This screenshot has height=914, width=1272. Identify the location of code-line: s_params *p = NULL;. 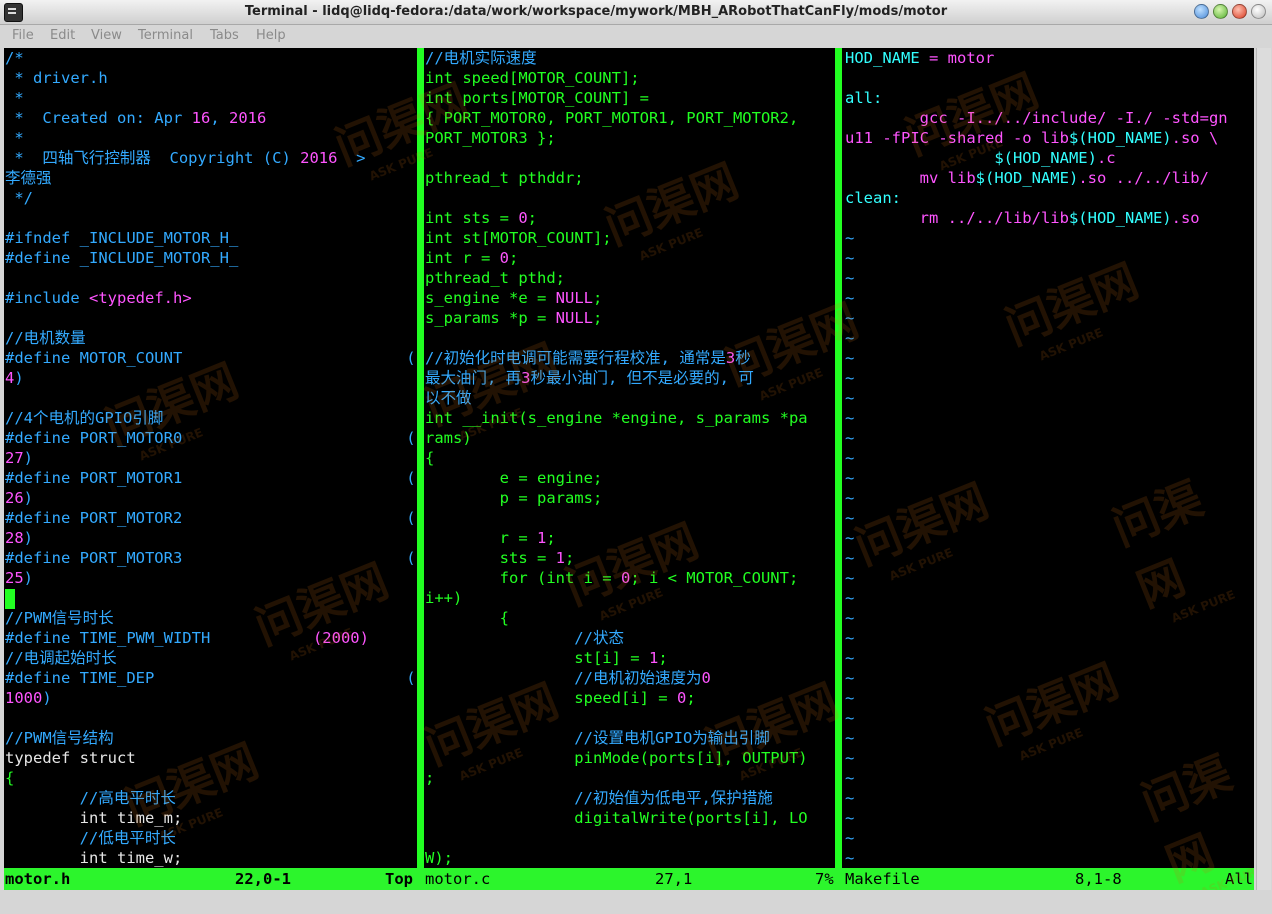
(513, 318).